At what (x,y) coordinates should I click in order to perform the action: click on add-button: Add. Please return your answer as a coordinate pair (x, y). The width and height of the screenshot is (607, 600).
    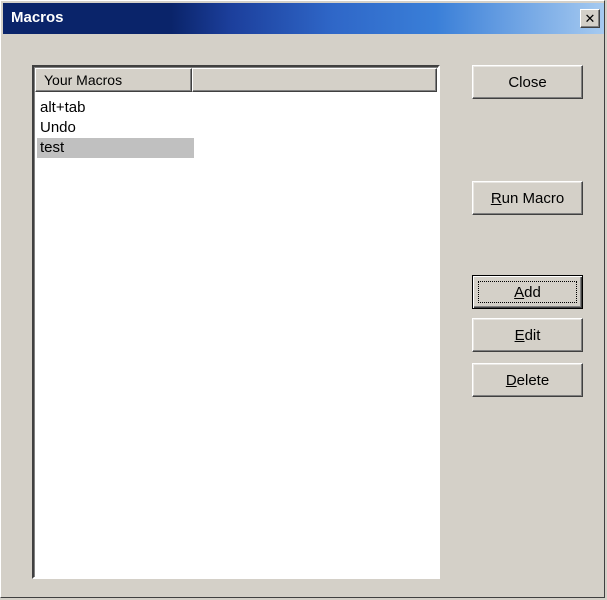
    Looking at the image, I should click on (527, 292).